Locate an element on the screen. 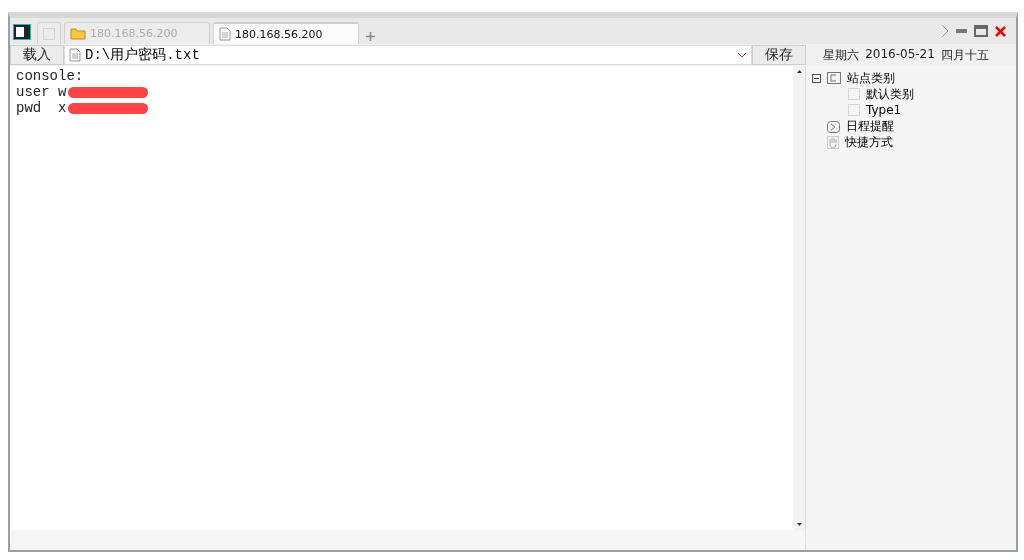  text-line: pwd x is located at coordinates (41, 108).